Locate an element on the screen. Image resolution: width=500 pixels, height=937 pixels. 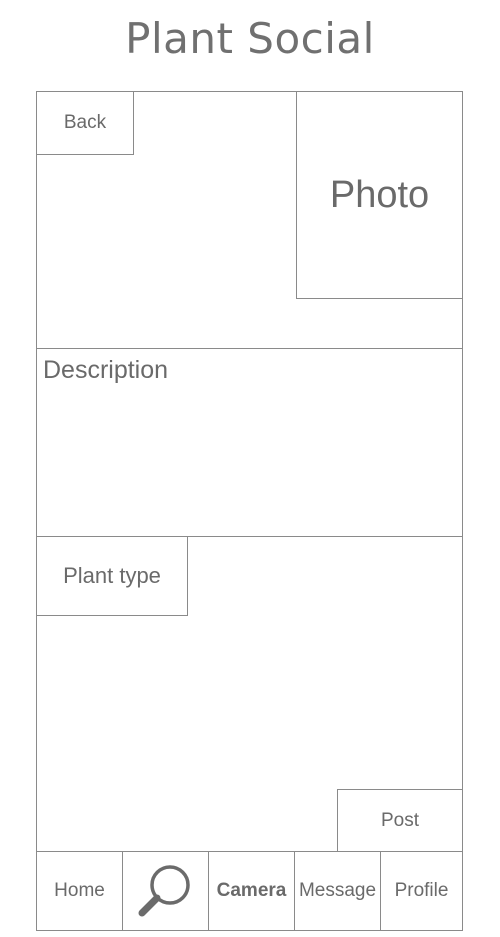
app-title: Plant Social is located at coordinates (250, 38).